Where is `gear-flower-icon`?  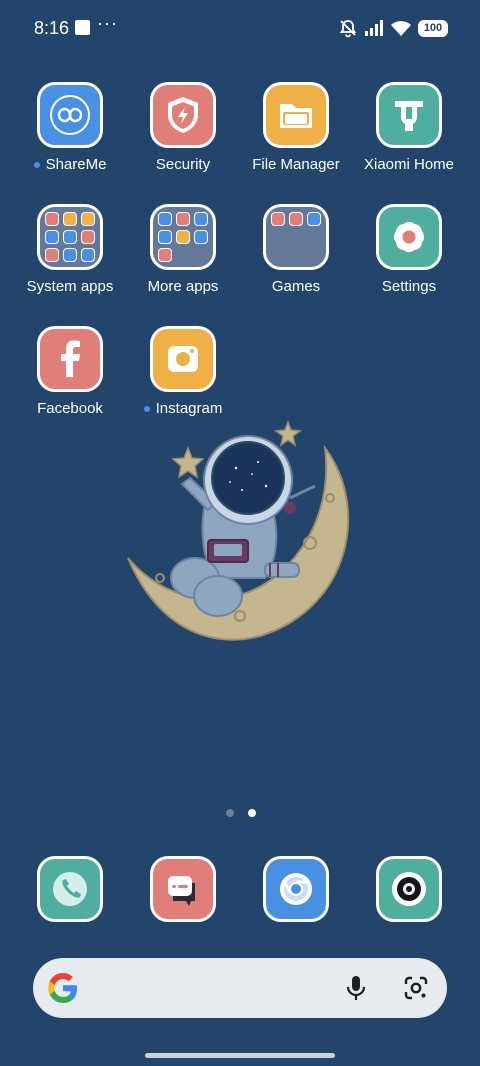 gear-flower-icon is located at coordinates (409, 237).